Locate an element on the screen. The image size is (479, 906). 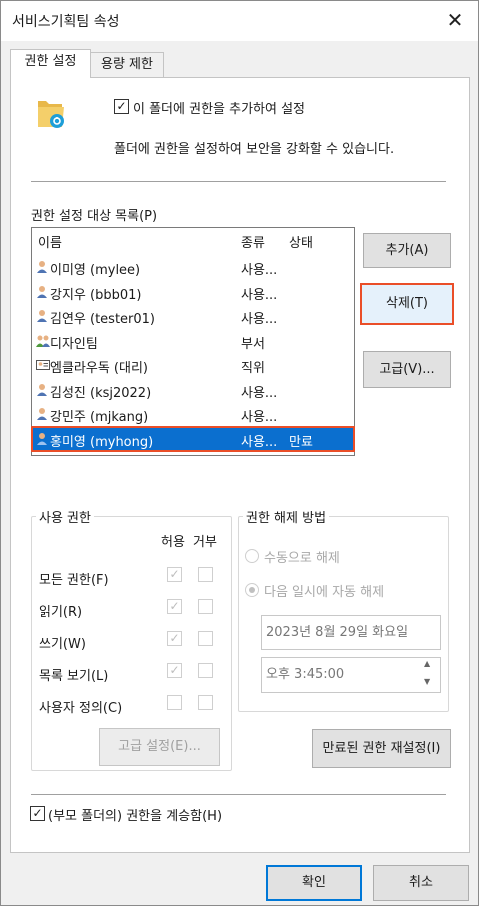
tab-quota-limit: 용량 제한 is located at coordinates (127, 65).